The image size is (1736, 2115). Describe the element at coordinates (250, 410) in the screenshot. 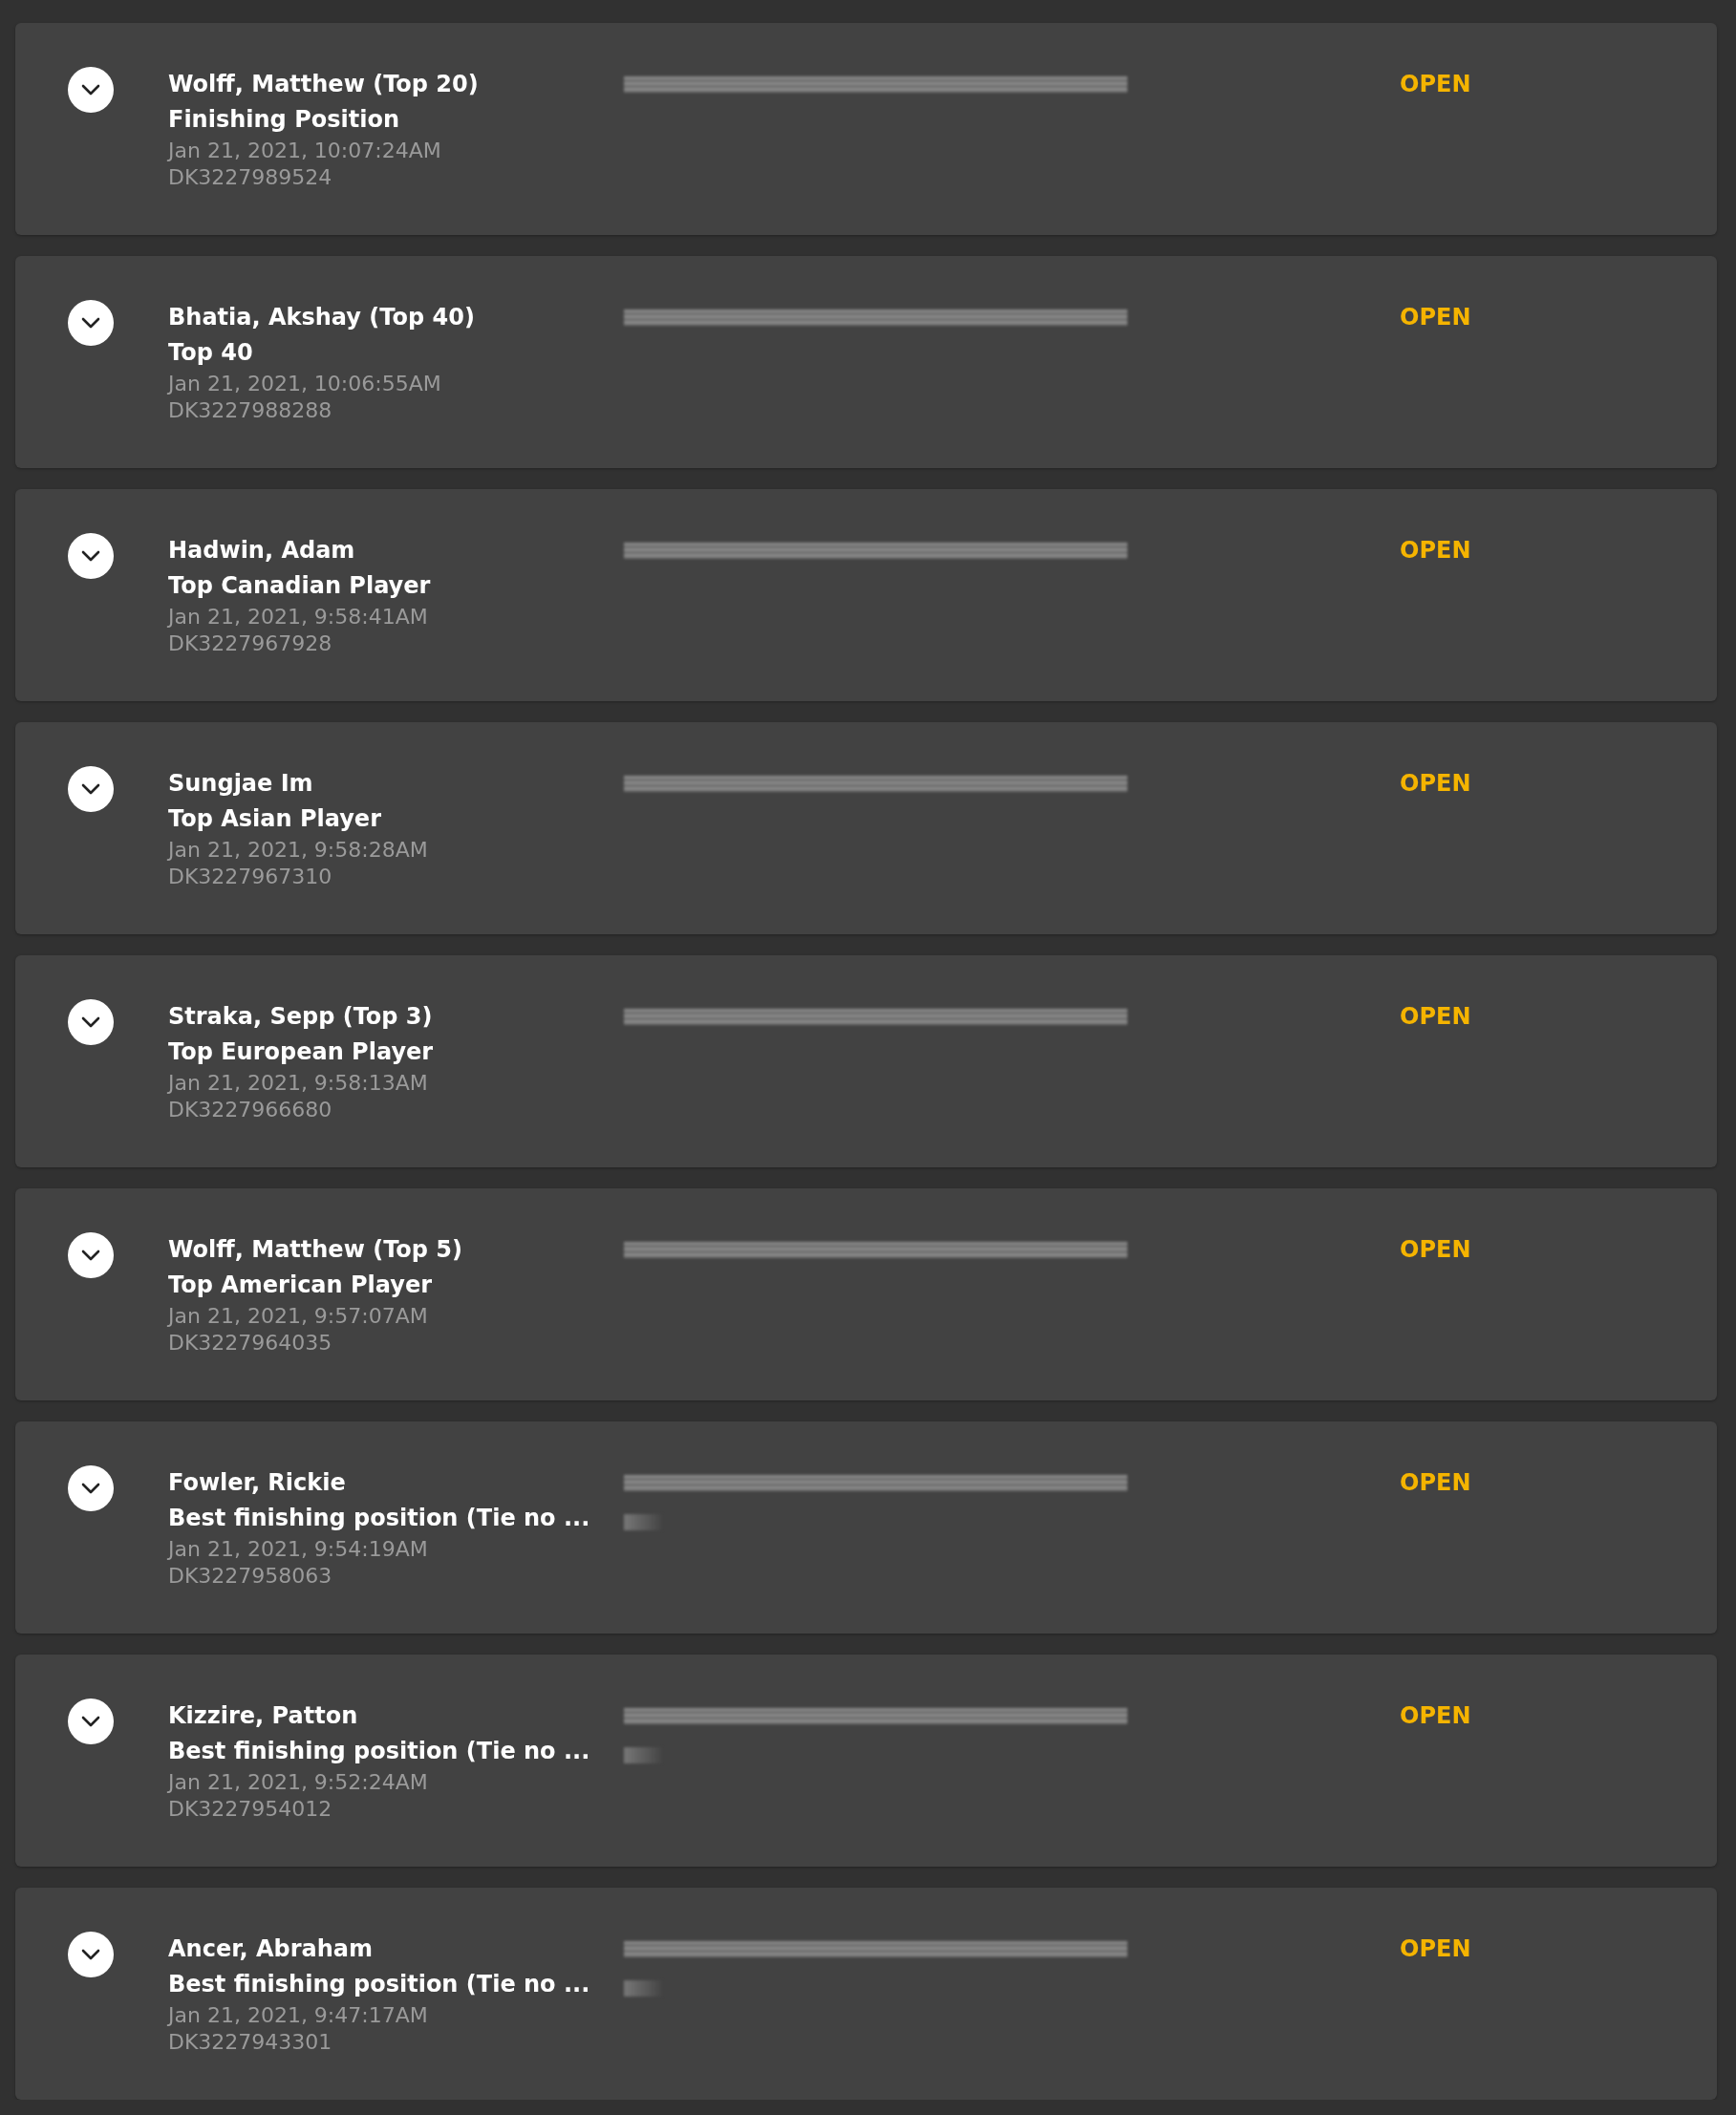

I see `ticket-id: DK3227988288` at that location.